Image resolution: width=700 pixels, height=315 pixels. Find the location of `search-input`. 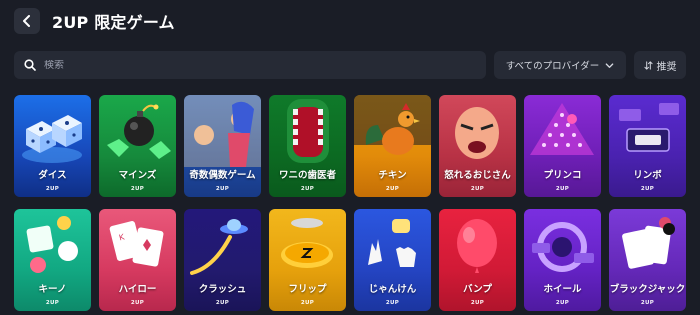

search-input is located at coordinates (254, 65).